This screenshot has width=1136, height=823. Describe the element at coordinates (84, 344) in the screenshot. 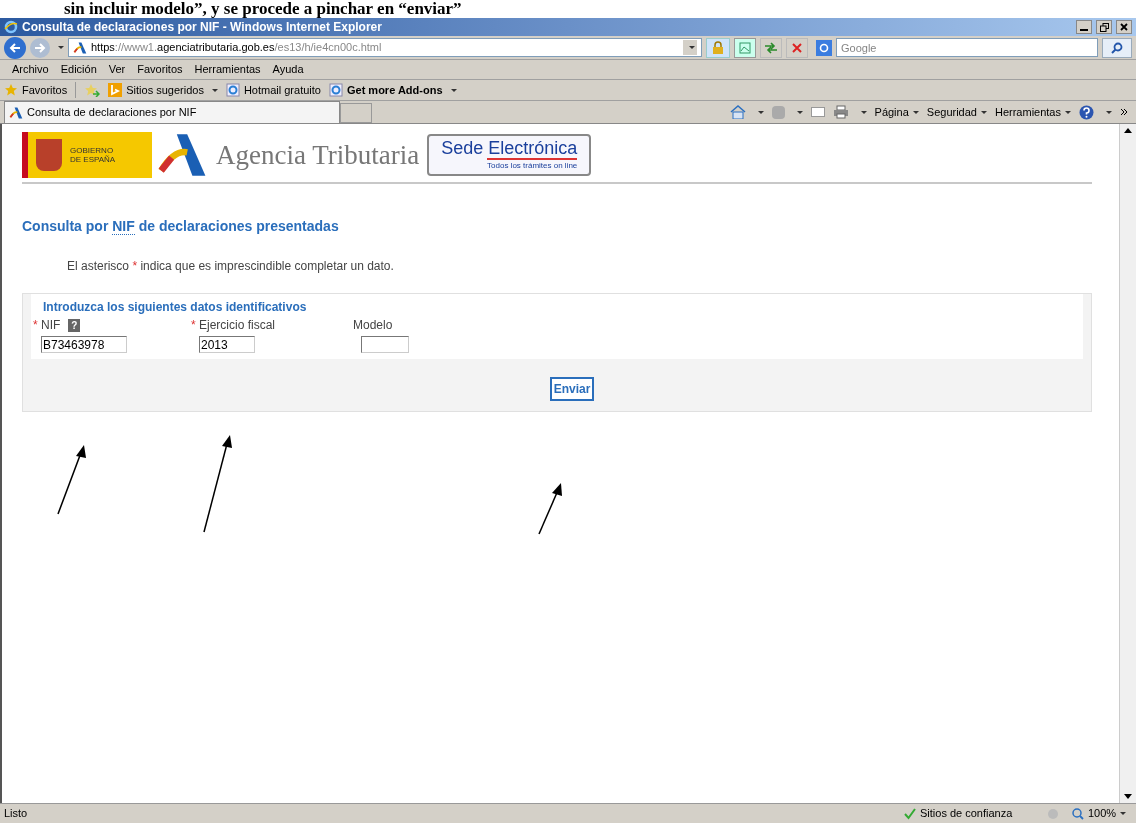

I see `text-field: B73463978` at that location.